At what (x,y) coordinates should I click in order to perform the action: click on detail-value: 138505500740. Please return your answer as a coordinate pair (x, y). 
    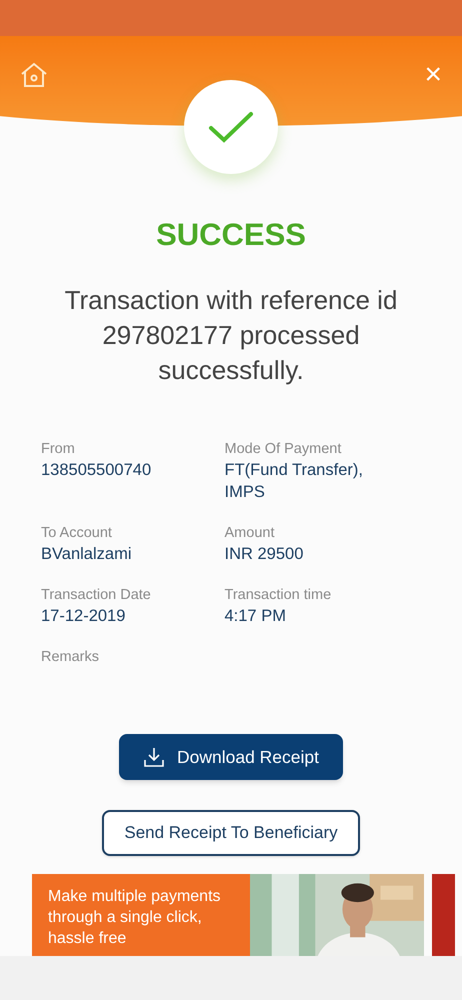
    Looking at the image, I should click on (96, 470).